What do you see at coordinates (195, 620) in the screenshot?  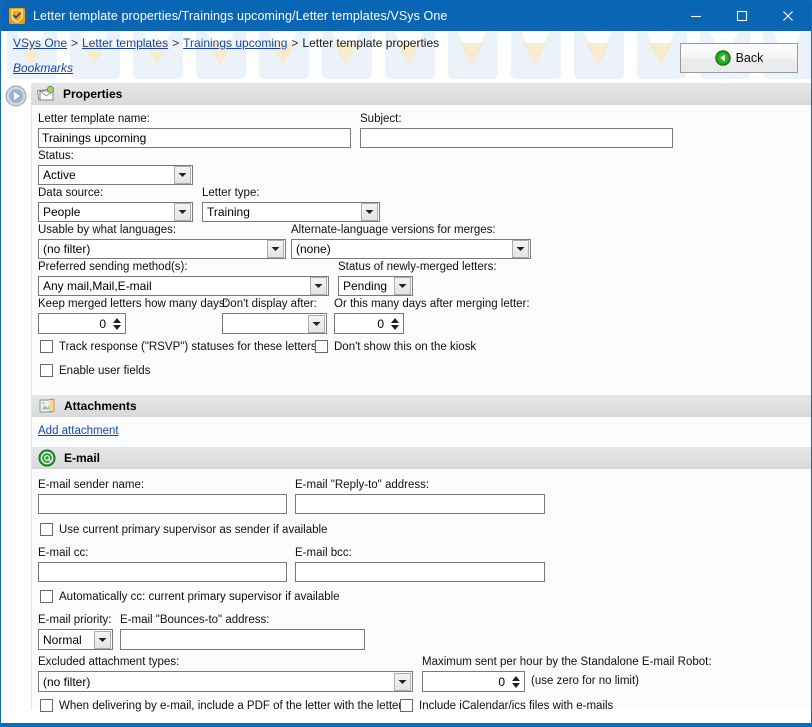 I see `label-email-bounces-to: E-mail "Bounces-to" address:` at bounding box center [195, 620].